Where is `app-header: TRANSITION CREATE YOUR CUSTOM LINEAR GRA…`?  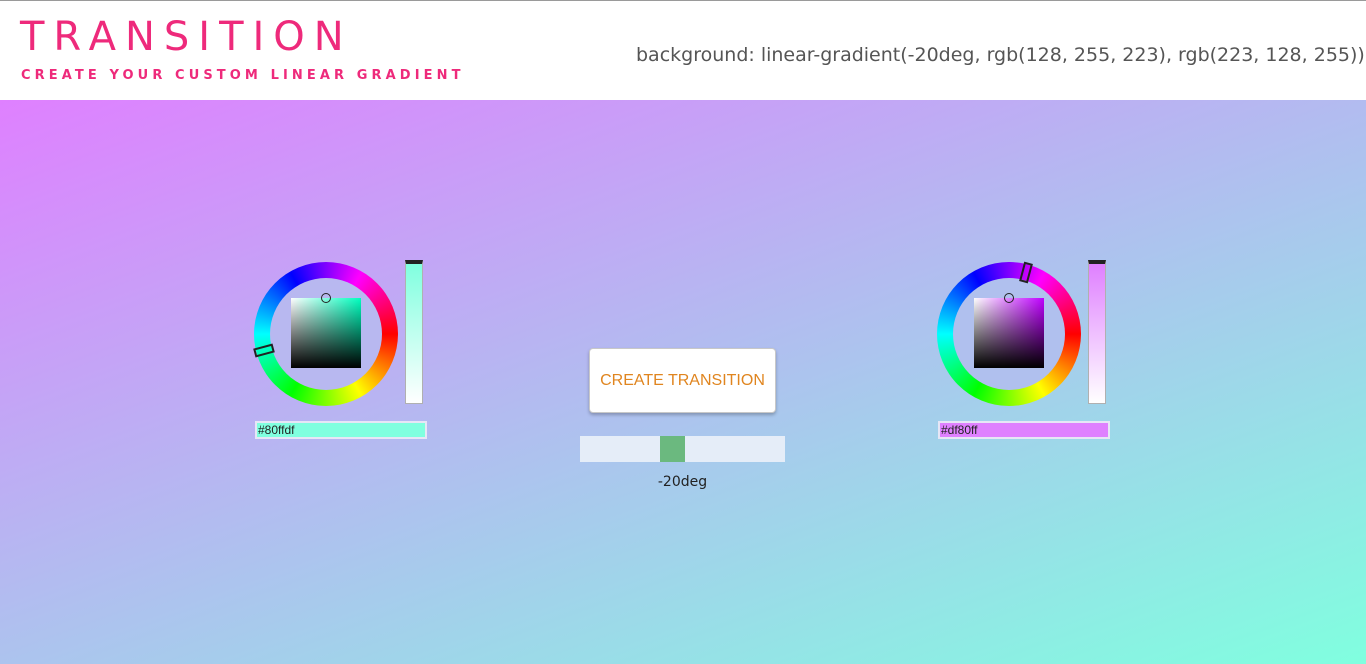 app-header: TRANSITION CREATE YOUR CUSTOM LINEAR GRA… is located at coordinates (683, 50).